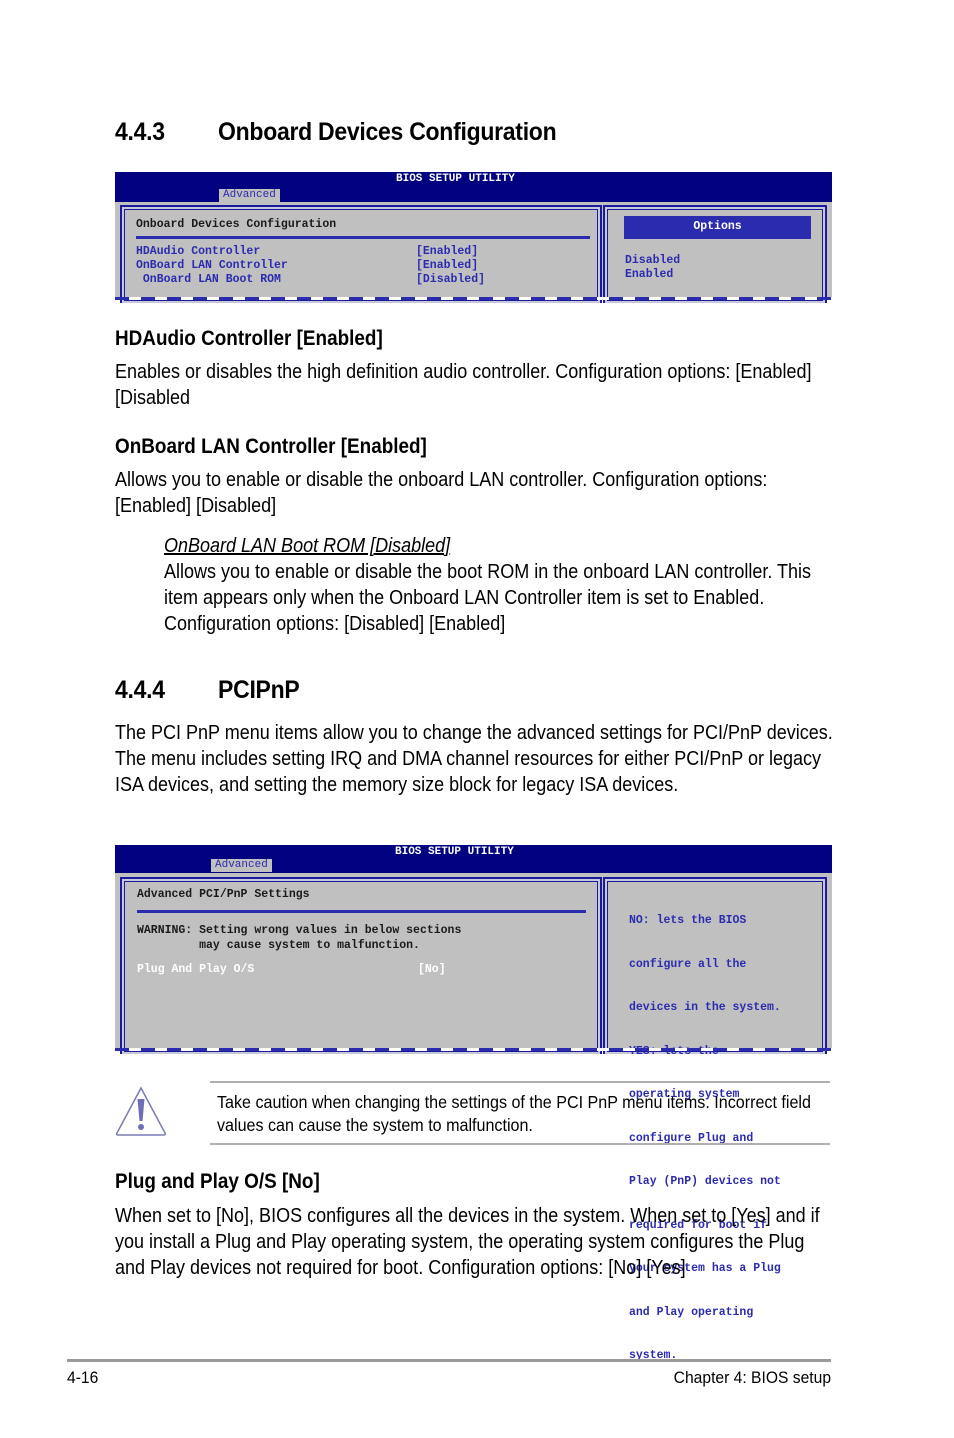 The width and height of the screenshot is (954, 1438). I want to click on section-number: 4.4.4, so click(140, 690).